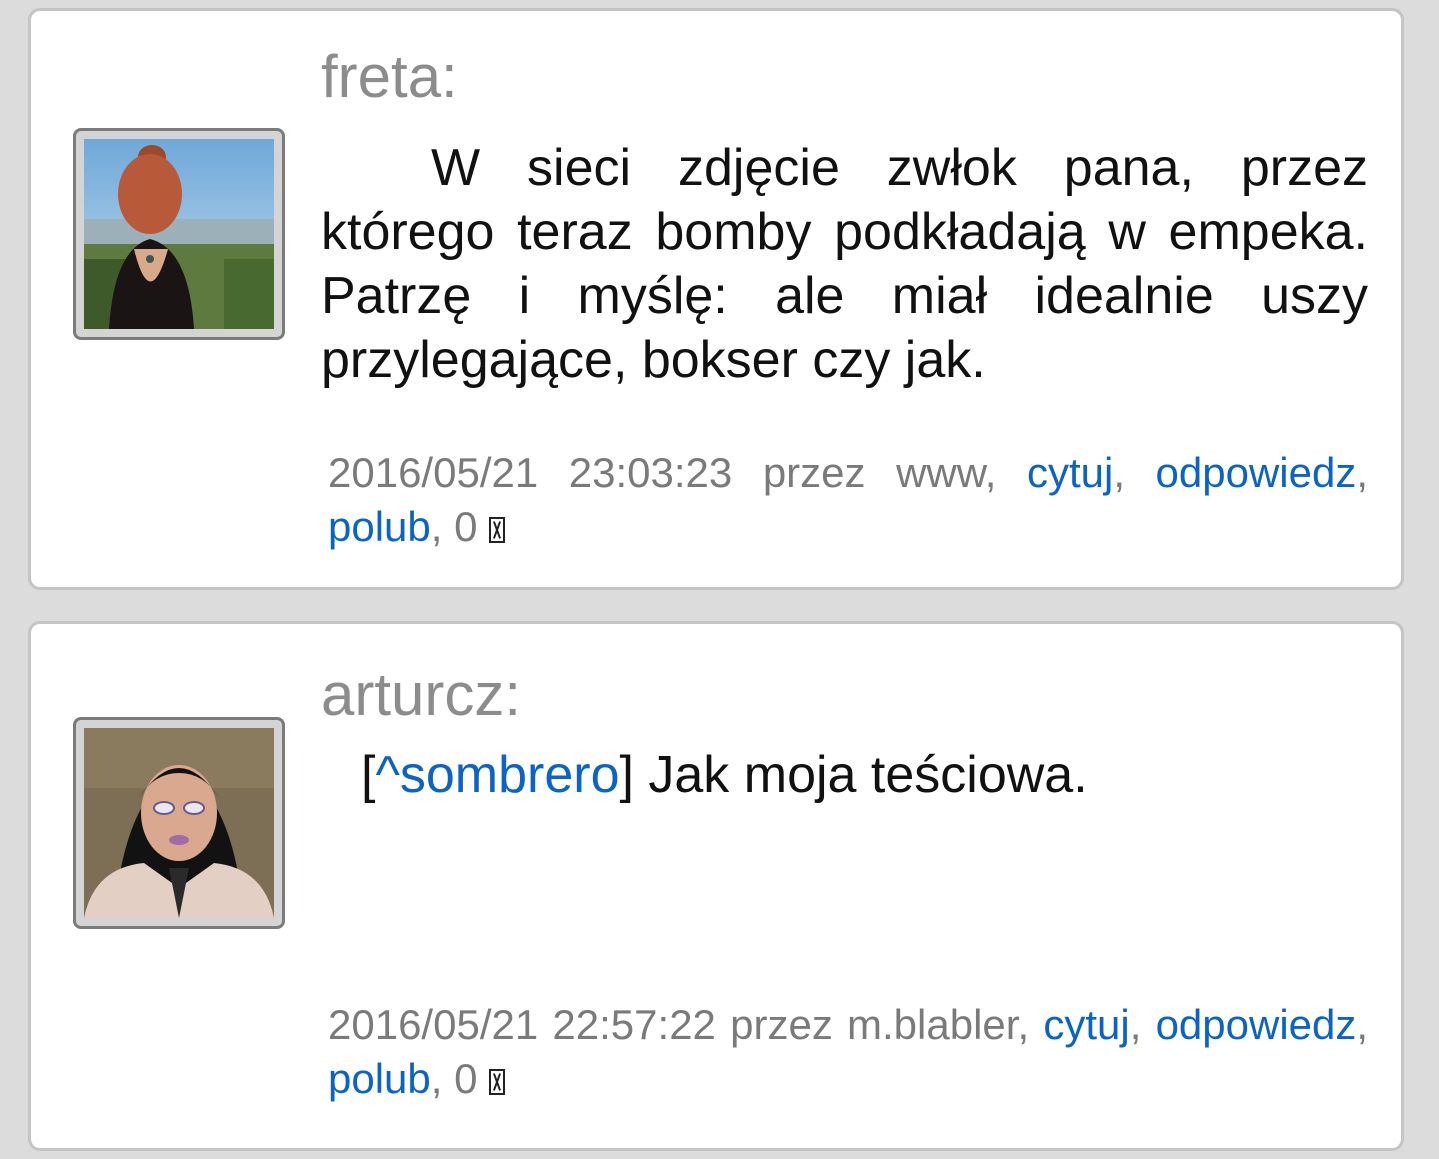 The image size is (1439, 1159). What do you see at coordinates (389, 77) in the screenshot?
I see `comment-author: freta:` at bounding box center [389, 77].